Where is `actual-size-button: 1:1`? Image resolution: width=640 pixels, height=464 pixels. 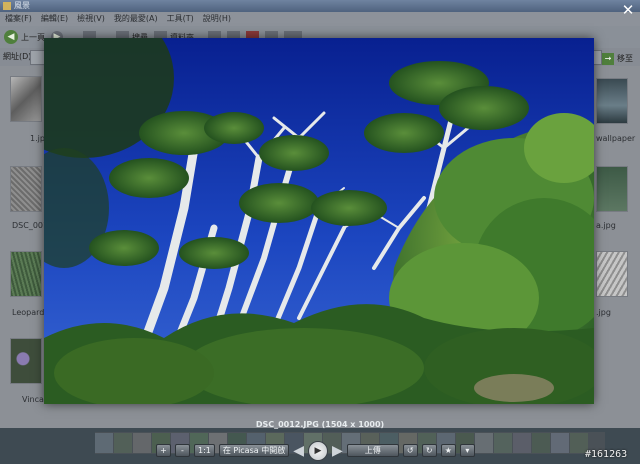 actual-size-button: 1:1 is located at coordinates (204, 450).